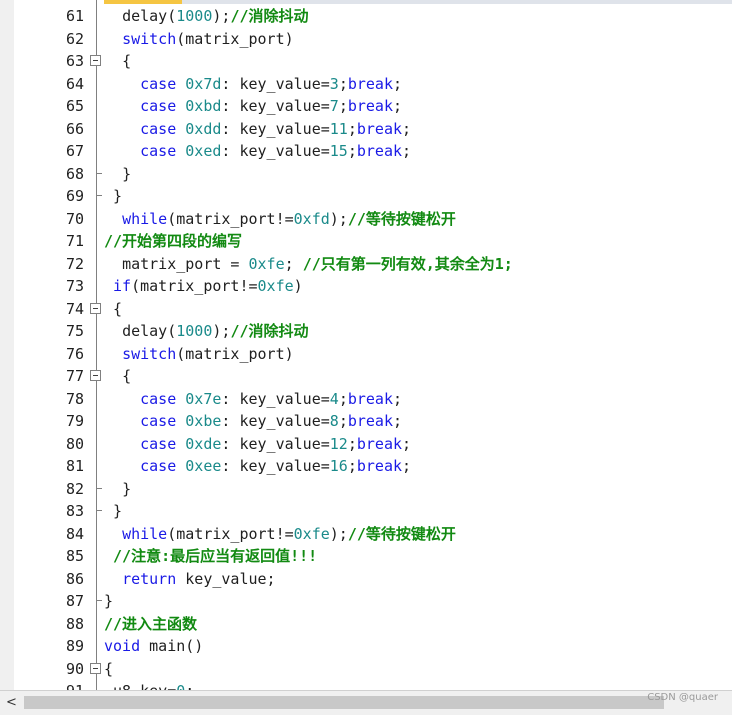 This screenshot has height=715, width=732. I want to click on code-line: 64 case 0x7d: key_value=3;break;, so click(366, 84).